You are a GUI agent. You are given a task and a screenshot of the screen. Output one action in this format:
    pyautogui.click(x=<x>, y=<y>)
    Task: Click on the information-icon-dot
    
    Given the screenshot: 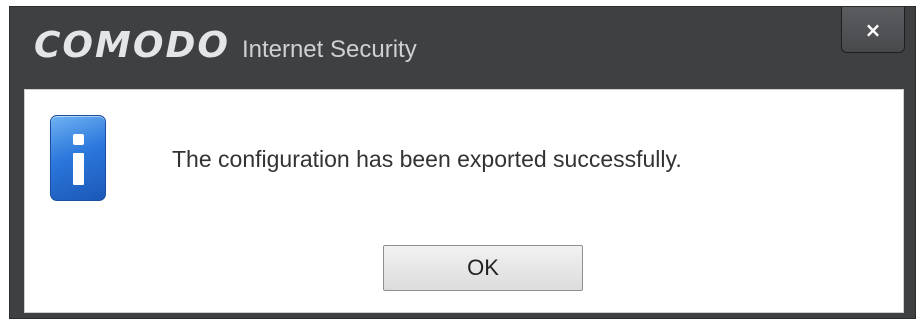 What is the action you would take?
    pyautogui.click(x=78, y=139)
    